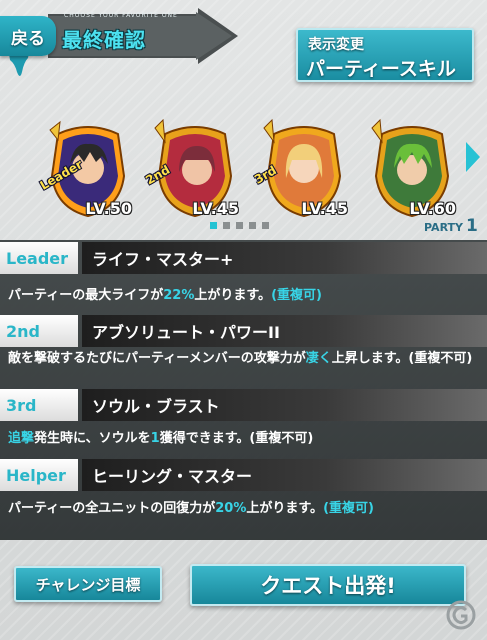  Describe the element at coordinates (86, 295) in the screenshot. I see `description-text: パーティーの最大ライフが` at that location.